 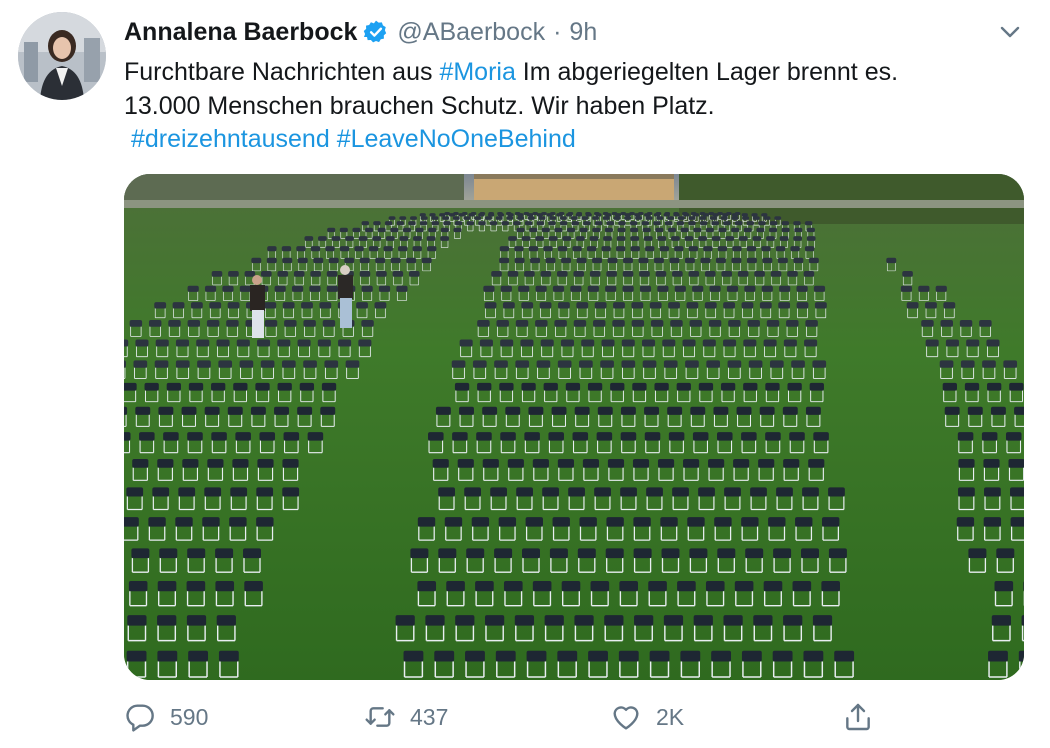 I want to click on avatar, so click(x=62, y=56).